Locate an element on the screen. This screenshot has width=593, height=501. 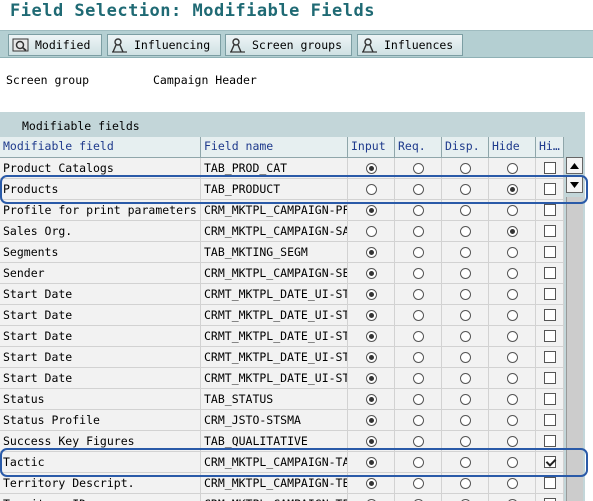
col-header-disp: Disp. is located at coordinates (465, 147).